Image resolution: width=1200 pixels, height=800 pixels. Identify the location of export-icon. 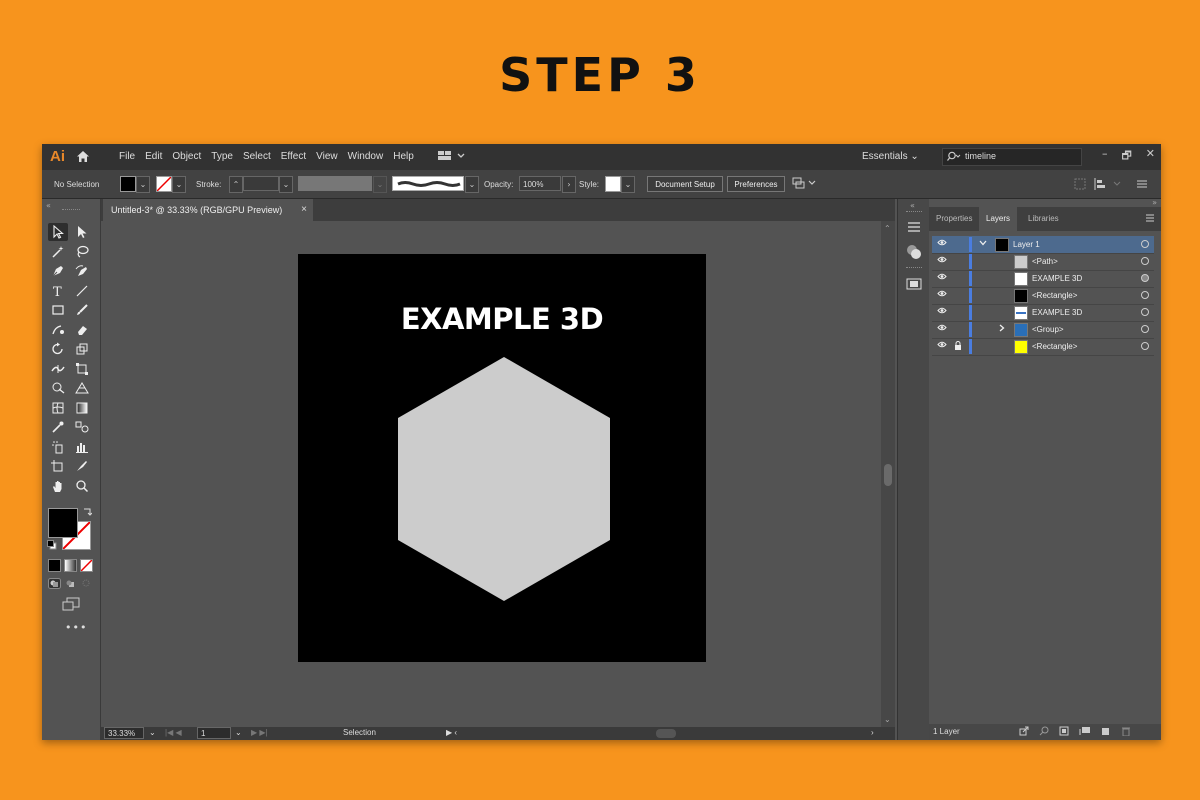
(1024, 732).